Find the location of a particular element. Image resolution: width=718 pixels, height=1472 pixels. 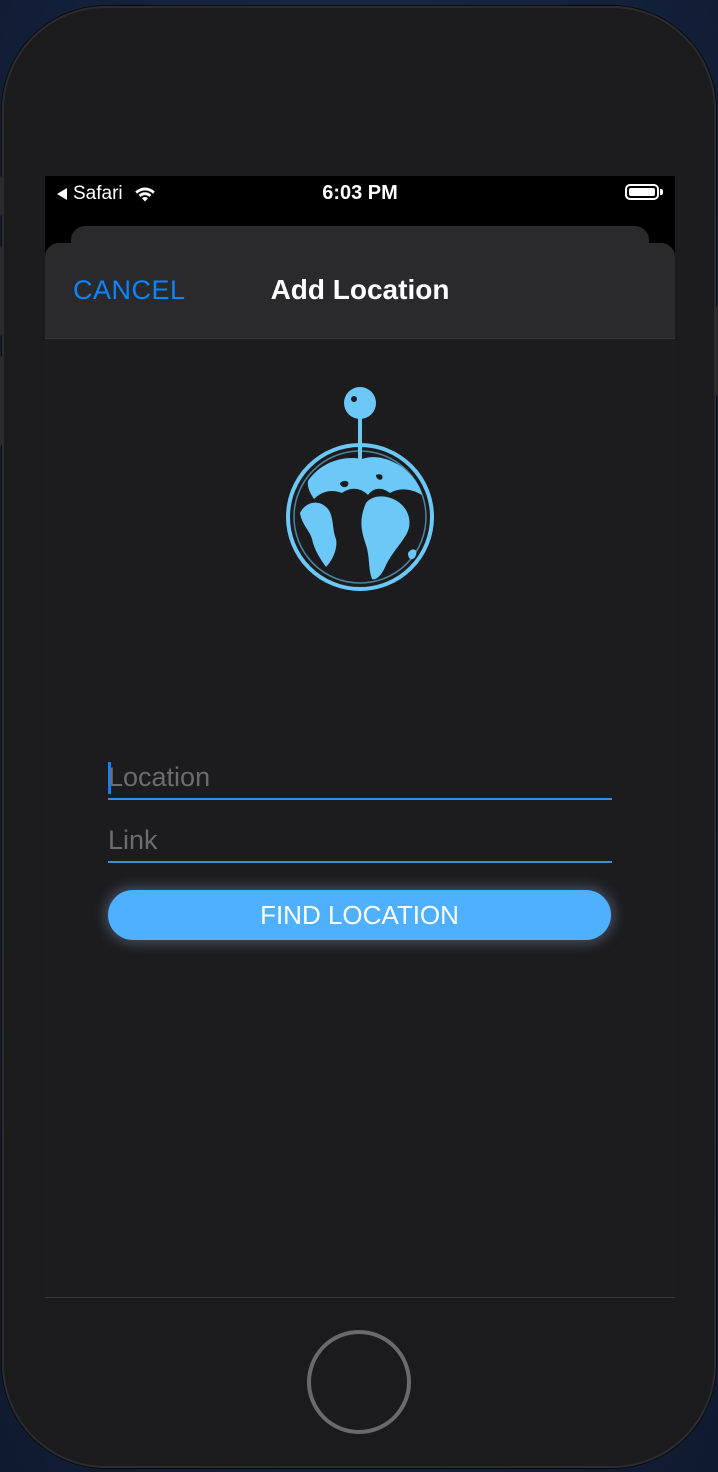

link-field is located at coordinates (360, 841).